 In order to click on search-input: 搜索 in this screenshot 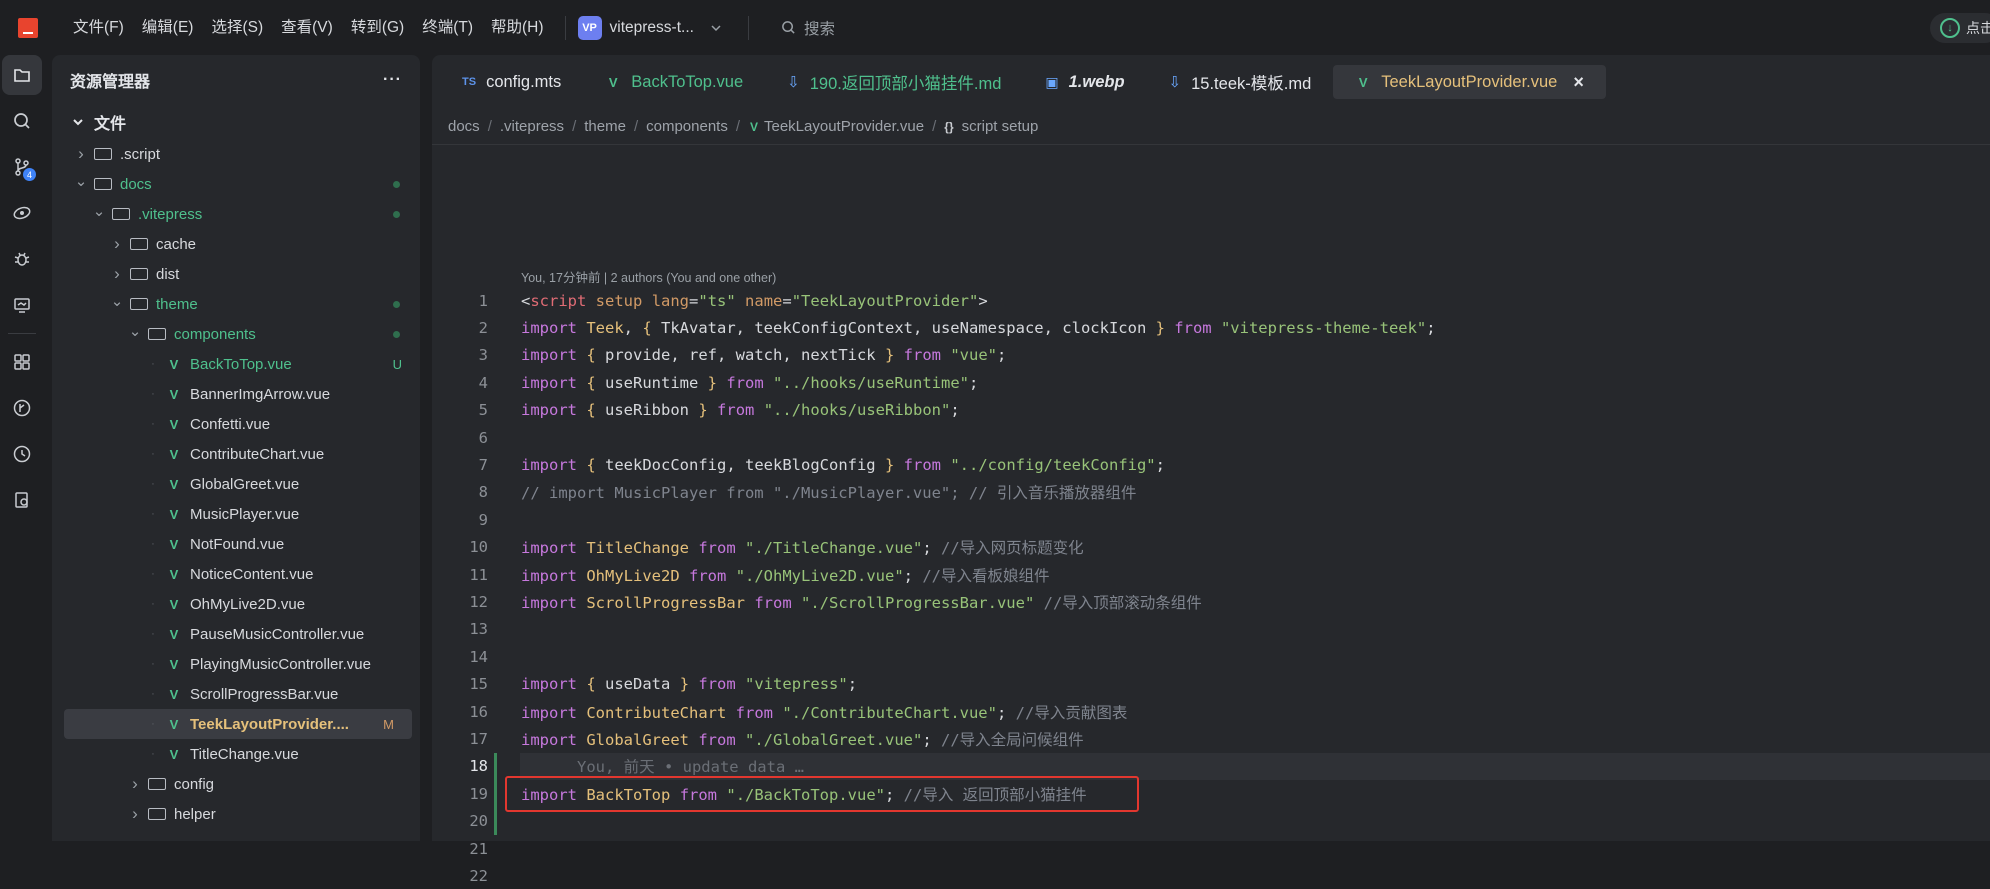, I will do `click(808, 28)`.